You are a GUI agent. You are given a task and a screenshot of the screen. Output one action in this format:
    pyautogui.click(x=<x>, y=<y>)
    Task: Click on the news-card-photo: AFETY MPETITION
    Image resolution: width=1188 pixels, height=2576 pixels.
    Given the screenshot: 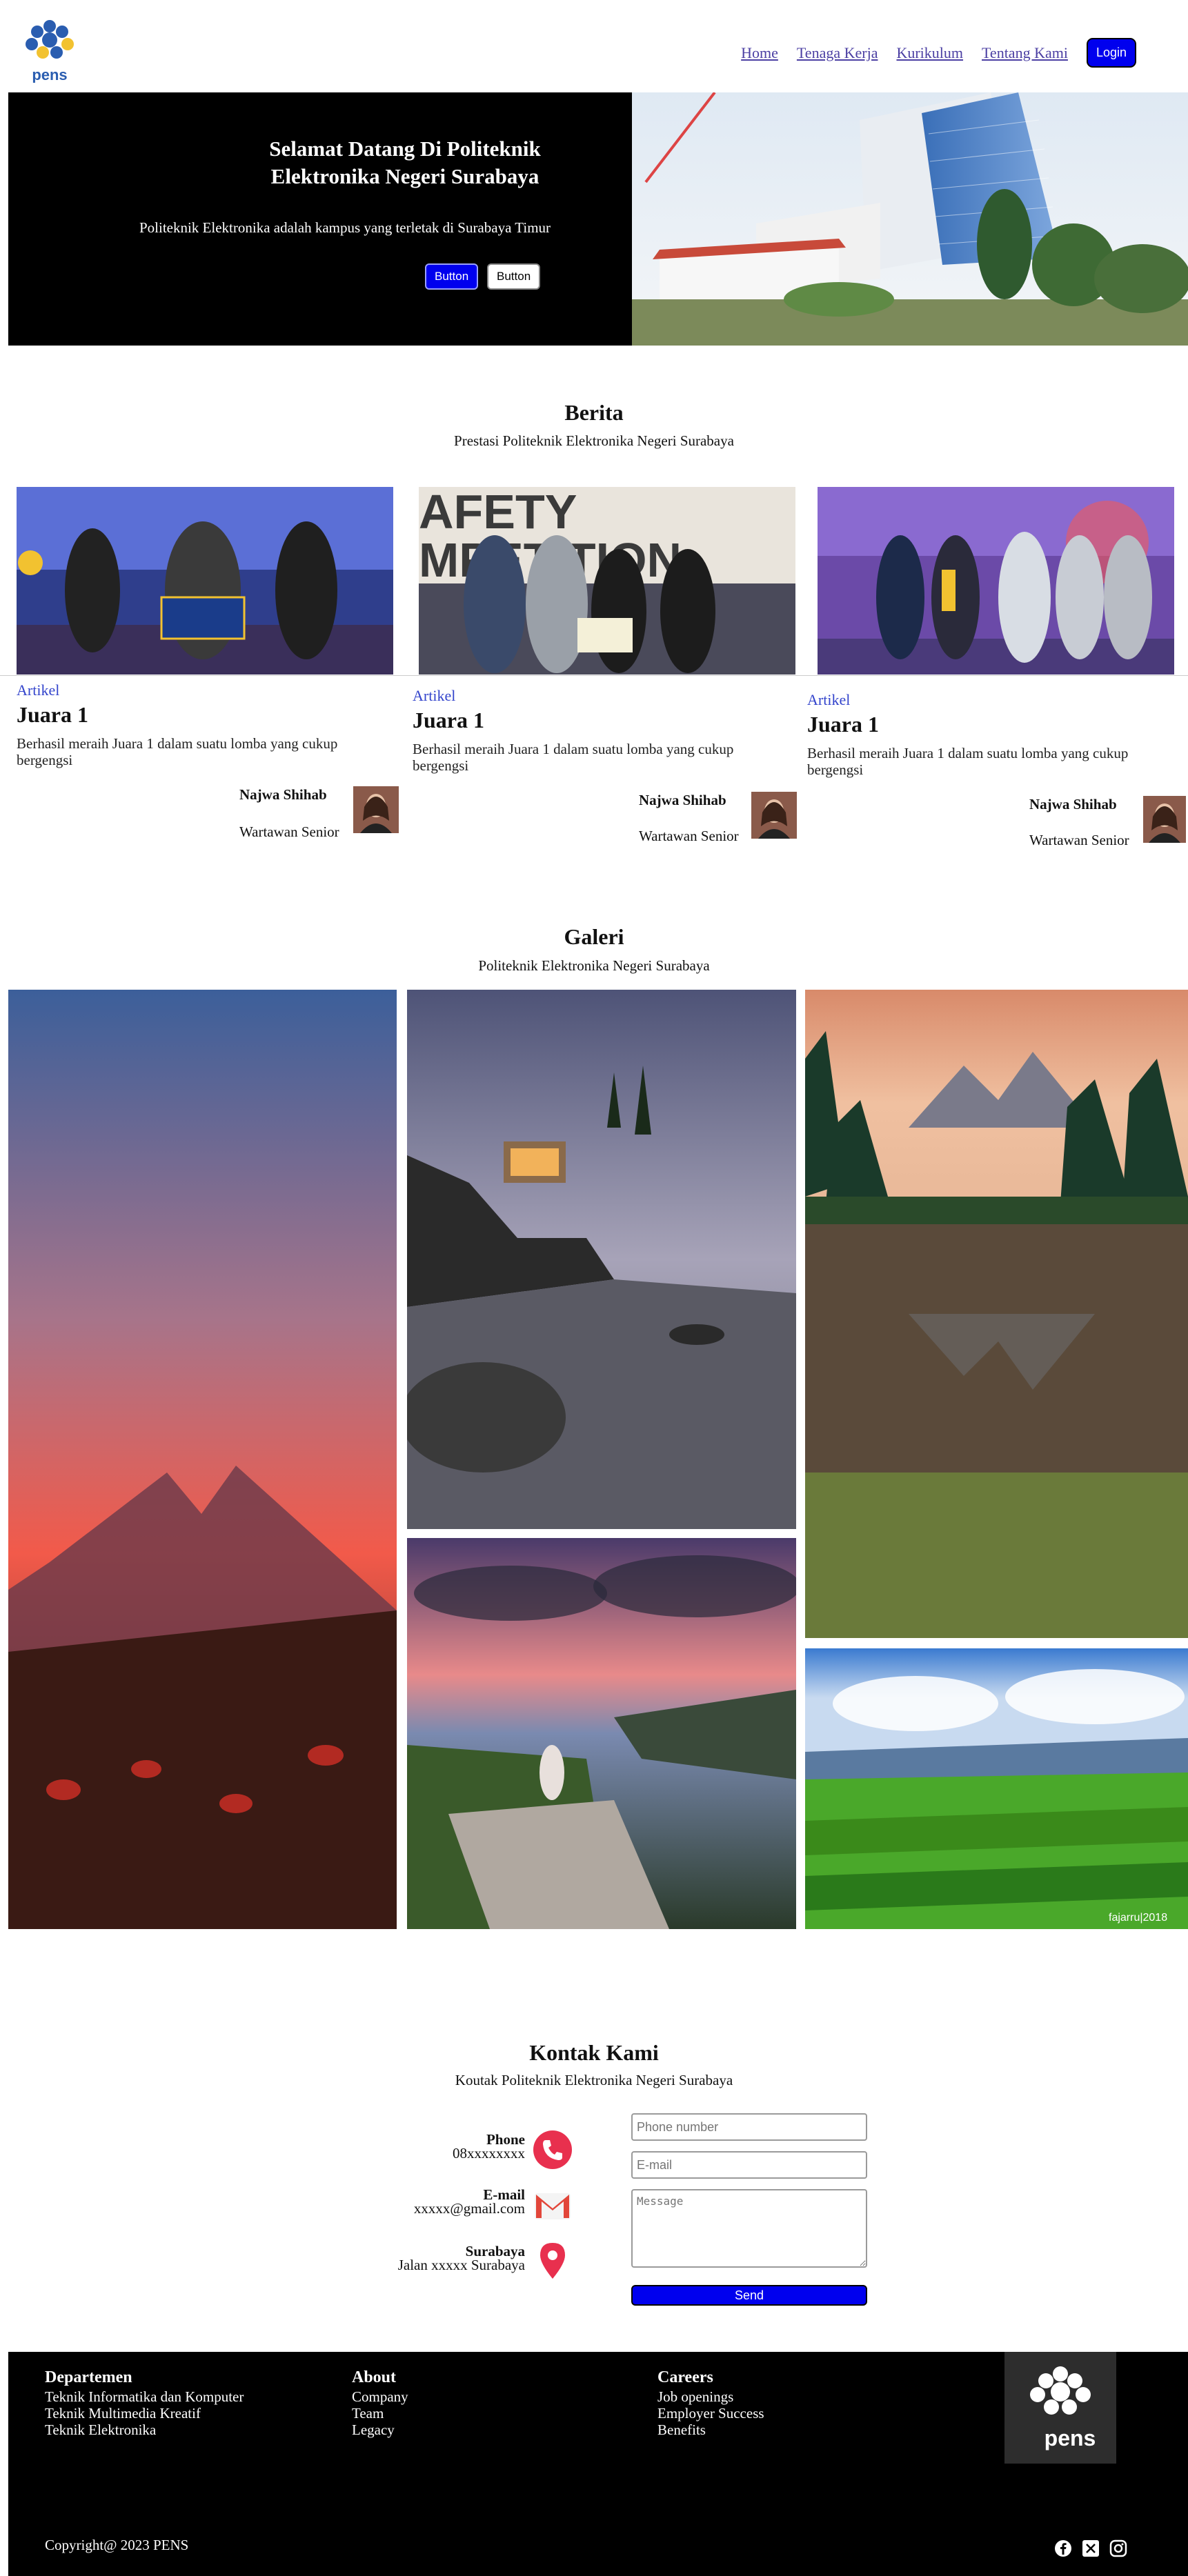 What is the action you would take?
    pyautogui.click(x=607, y=581)
    